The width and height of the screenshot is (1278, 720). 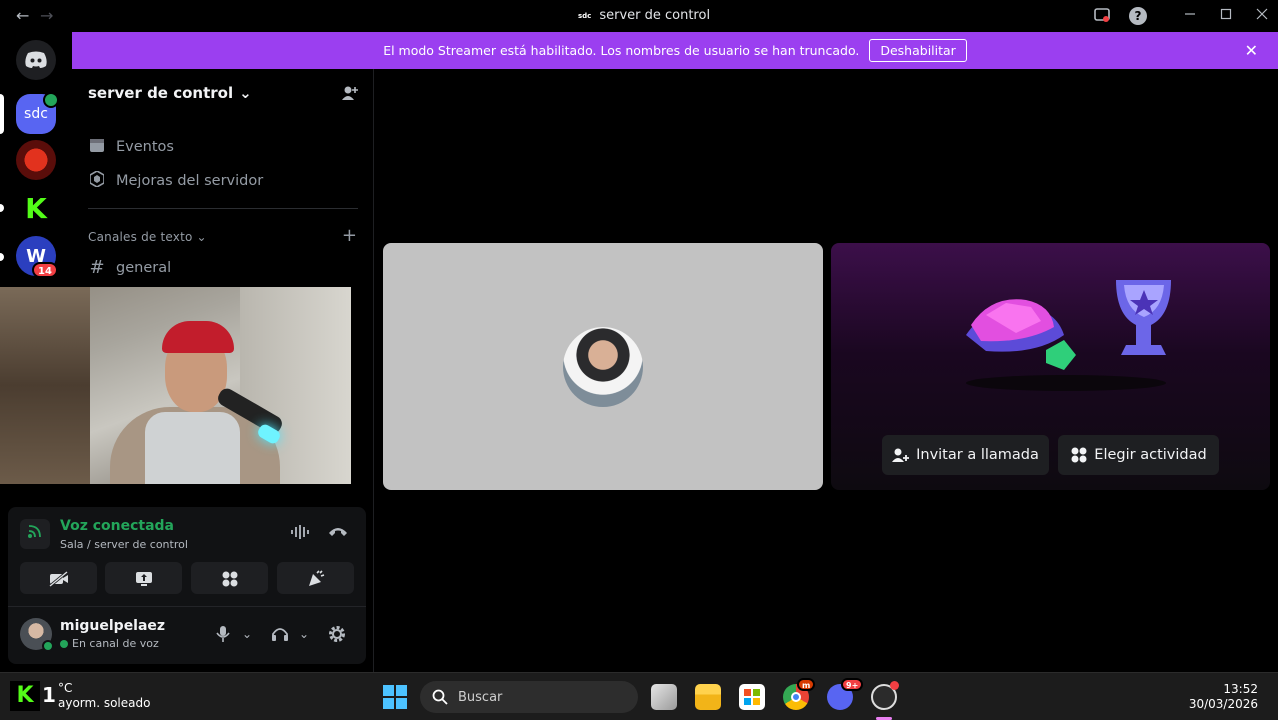 I want to click on server-name: server de control, so click(x=161, y=93).